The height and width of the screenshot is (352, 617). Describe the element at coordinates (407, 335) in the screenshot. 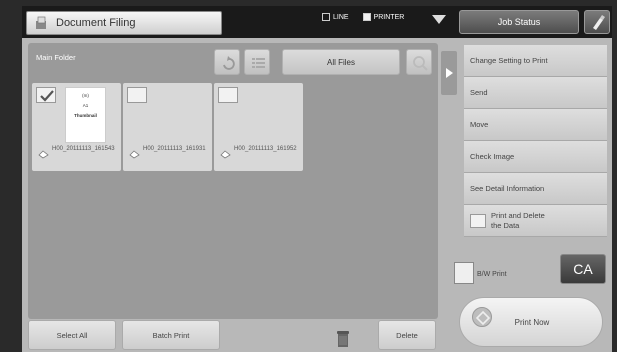

I see `delete-button: Delete` at that location.